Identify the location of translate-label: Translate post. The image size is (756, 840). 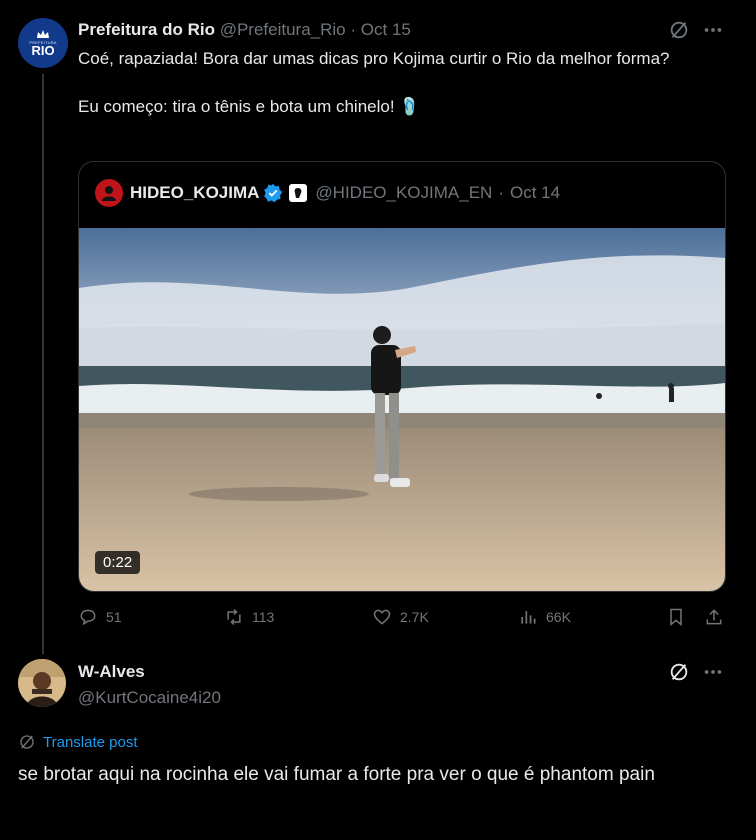
(90, 742).